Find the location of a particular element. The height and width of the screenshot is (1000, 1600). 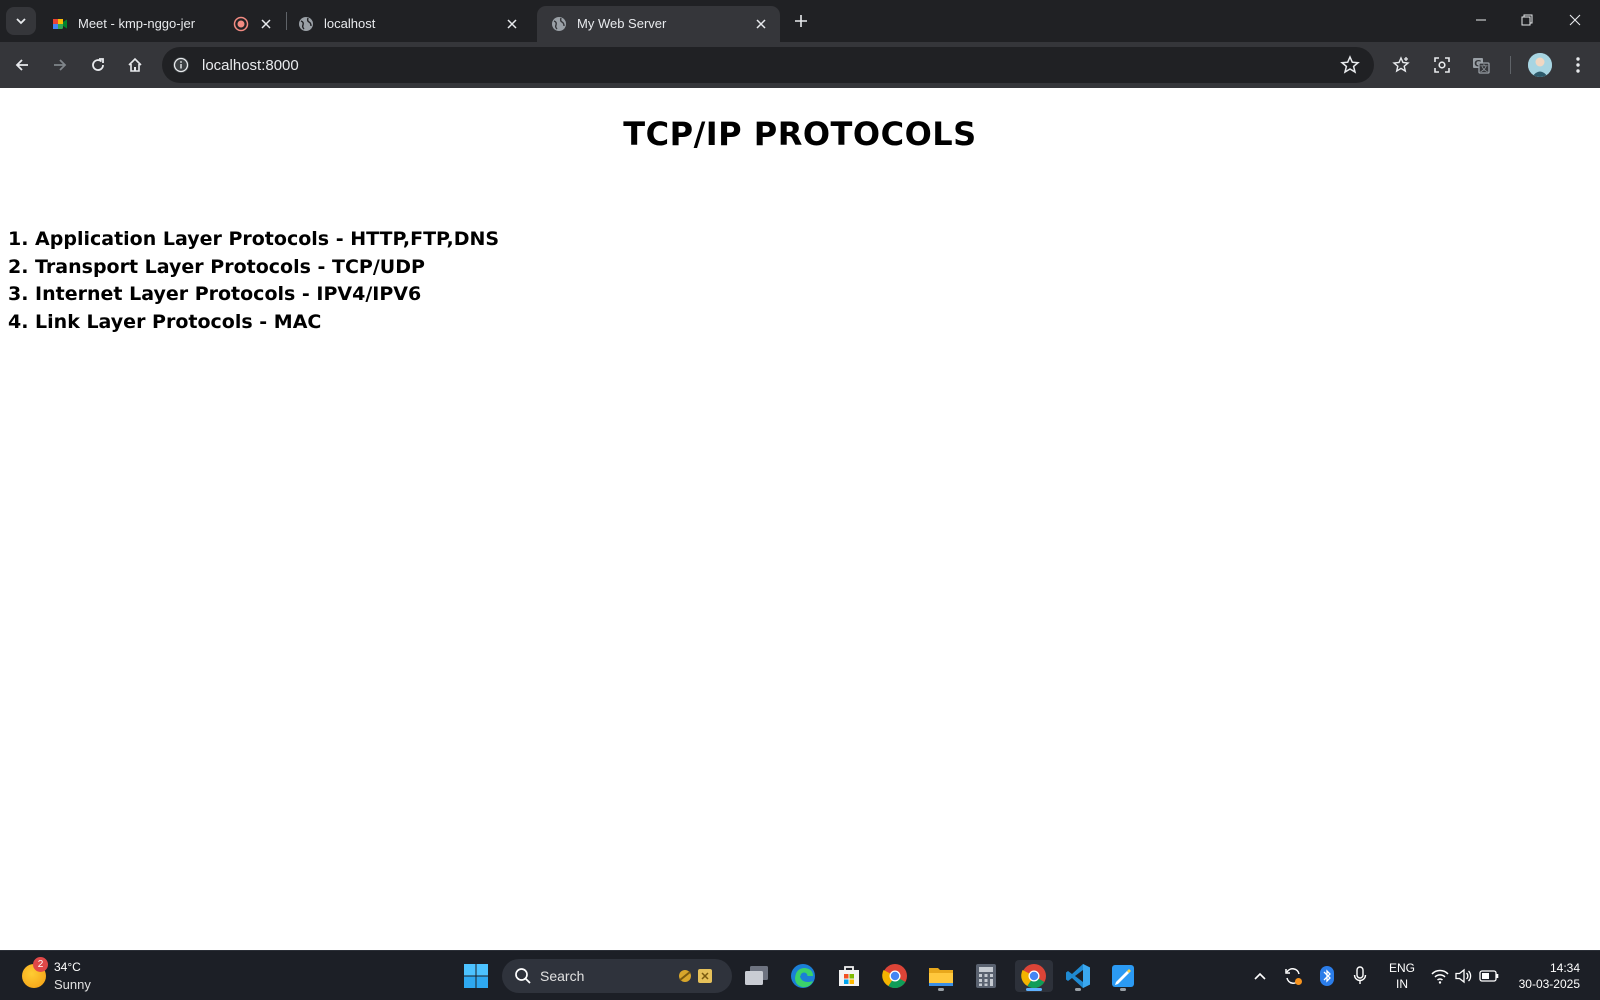

more-vertical-icon is located at coordinates (1578, 65).